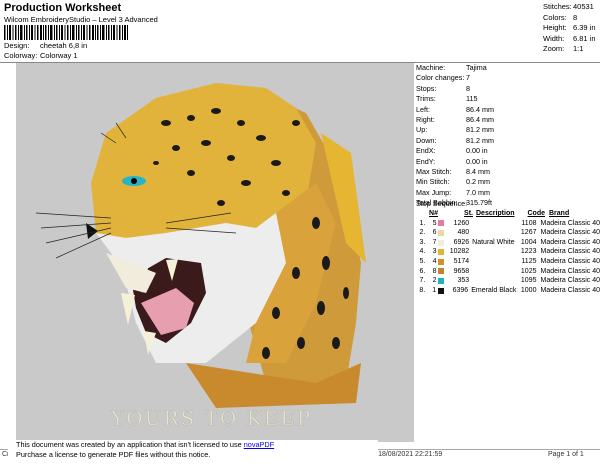  What do you see at coordinates (434, 252) in the screenshot?
I see `needle-number: 3` at bounding box center [434, 252].